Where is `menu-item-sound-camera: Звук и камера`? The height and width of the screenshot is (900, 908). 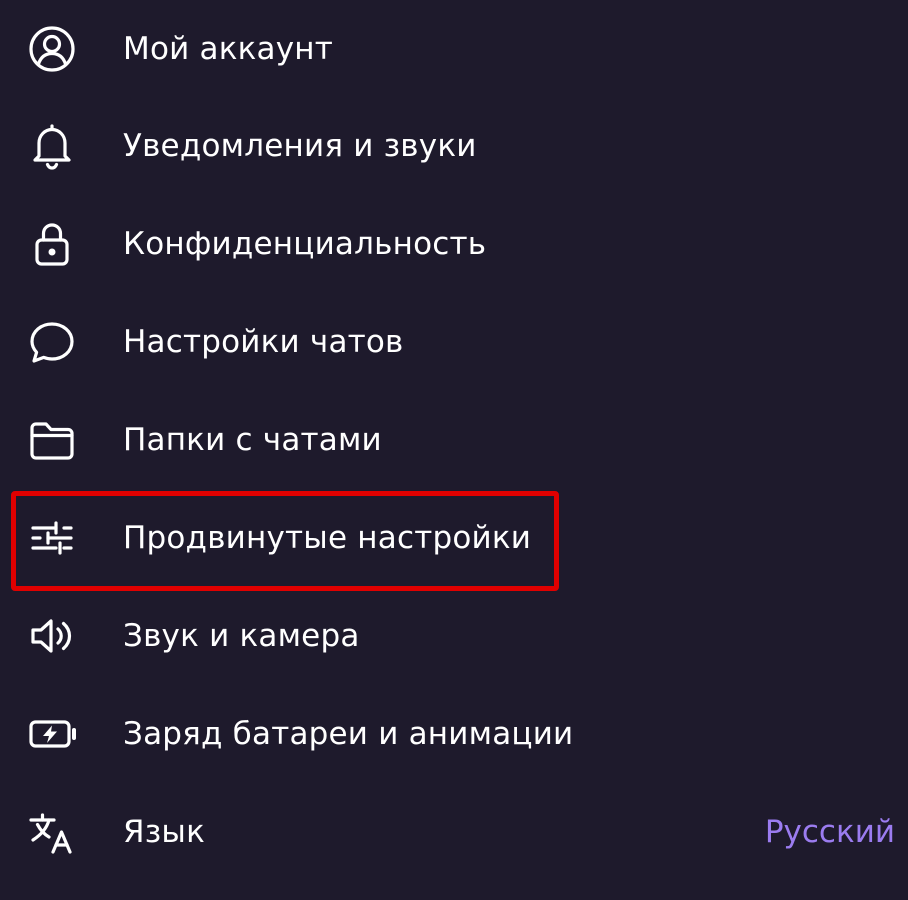
menu-item-sound-camera: Звук и камера is located at coordinates (454, 636).